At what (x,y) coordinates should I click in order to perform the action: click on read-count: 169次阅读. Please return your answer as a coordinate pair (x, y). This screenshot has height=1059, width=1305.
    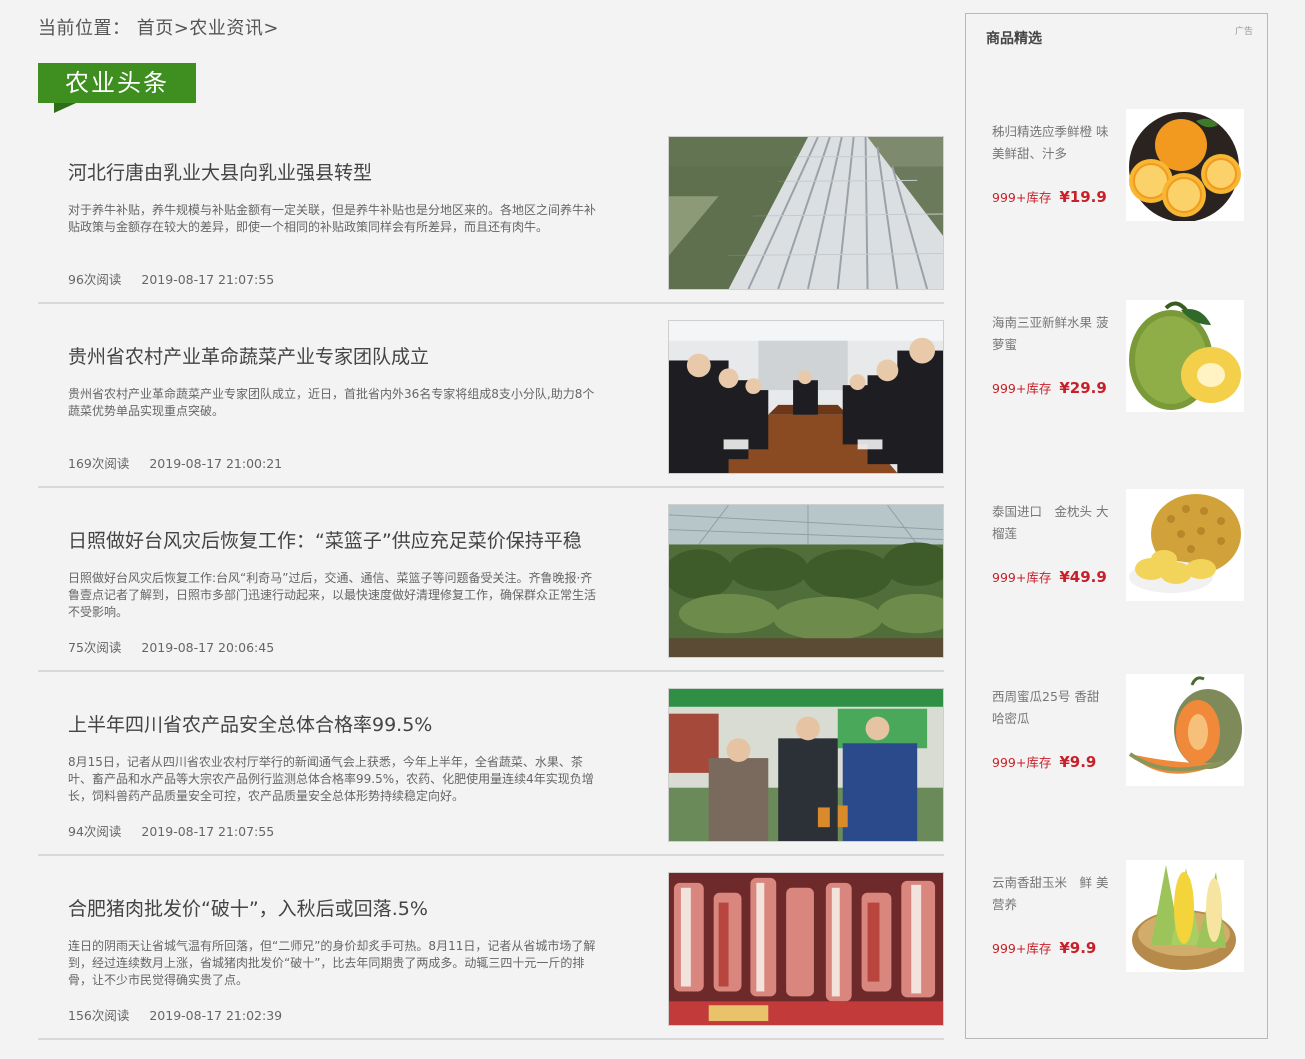
    Looking at the image, I should click on (99, 463).